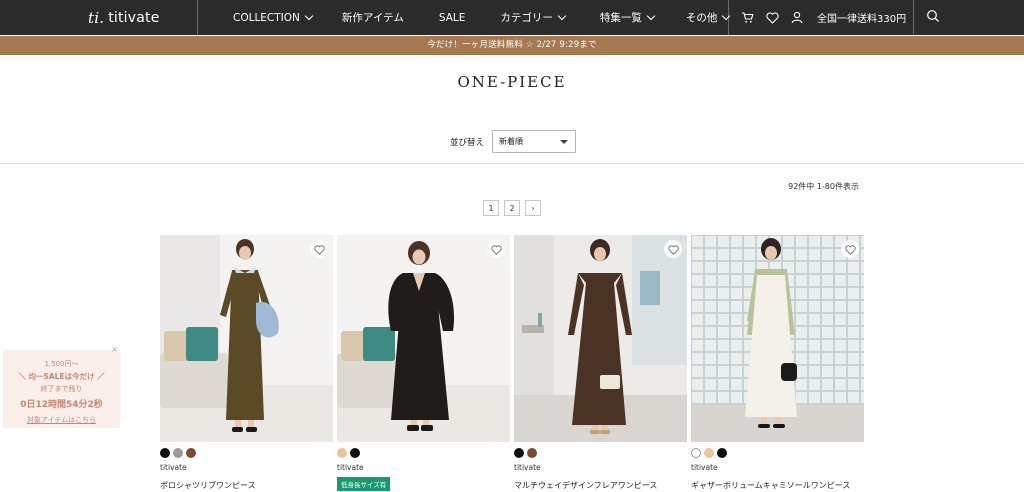  I want to click on cart-icon, so click(747, 18).